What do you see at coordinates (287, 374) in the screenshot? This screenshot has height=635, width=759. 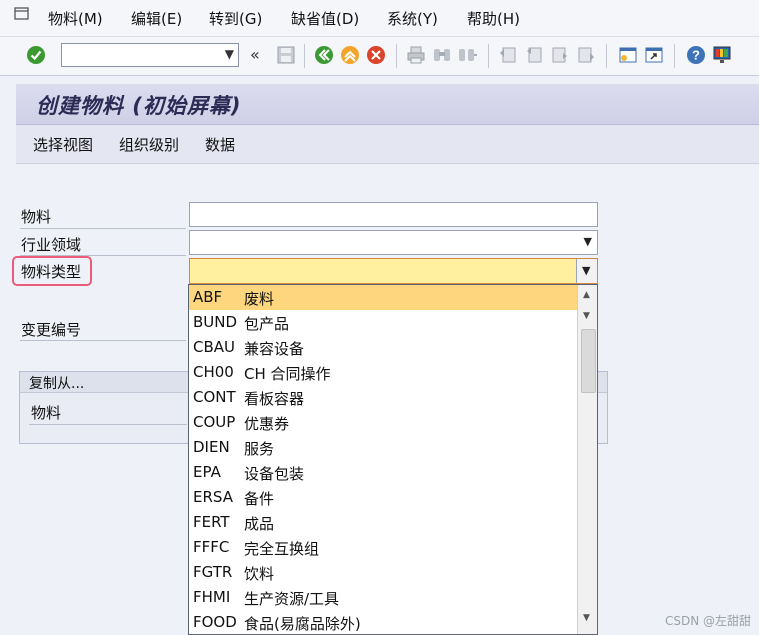 I see `option-description: CH 合同操作` at bounding box center [287, 374].